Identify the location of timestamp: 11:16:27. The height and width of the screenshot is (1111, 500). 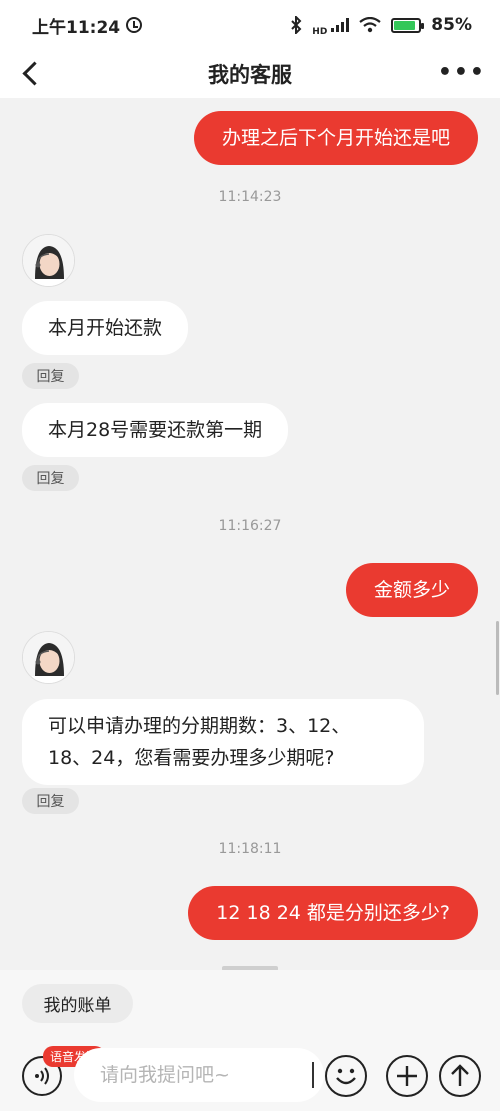
(250, 526).